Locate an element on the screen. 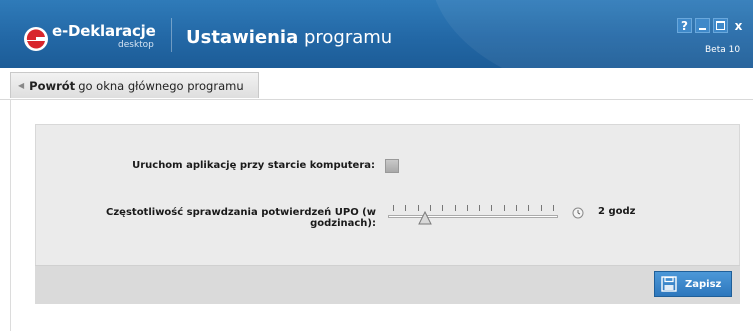 The width and height of the screenshot is (753, 331). autostart-checkbox is located at coordinates (392, 166).